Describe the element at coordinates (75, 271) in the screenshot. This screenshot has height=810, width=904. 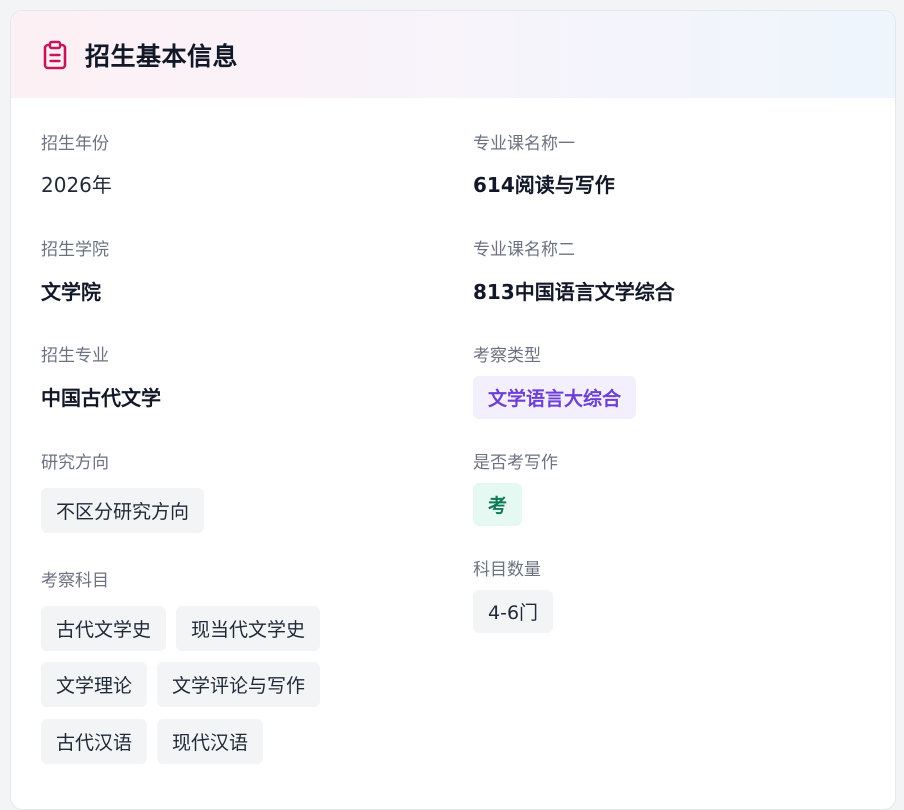
I see `college-field: 招生学院 文学院` at that location.